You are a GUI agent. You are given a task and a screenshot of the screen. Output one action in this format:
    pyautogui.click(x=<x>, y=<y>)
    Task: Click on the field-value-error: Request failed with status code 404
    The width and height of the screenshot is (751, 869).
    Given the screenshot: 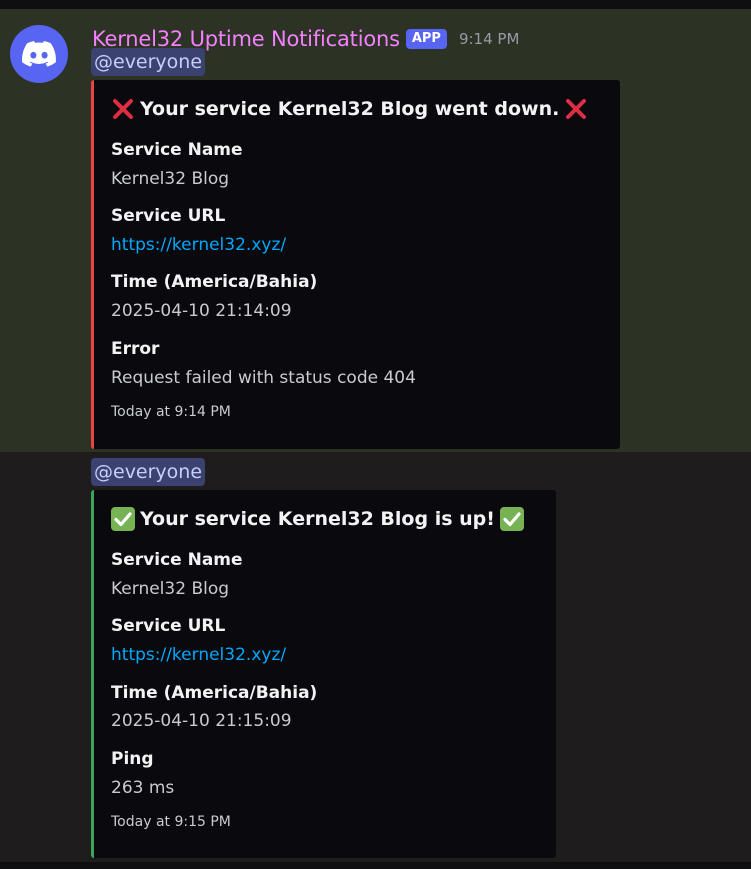 What is the action you would take?
    pyautogui.click(x=263, y=378)
    